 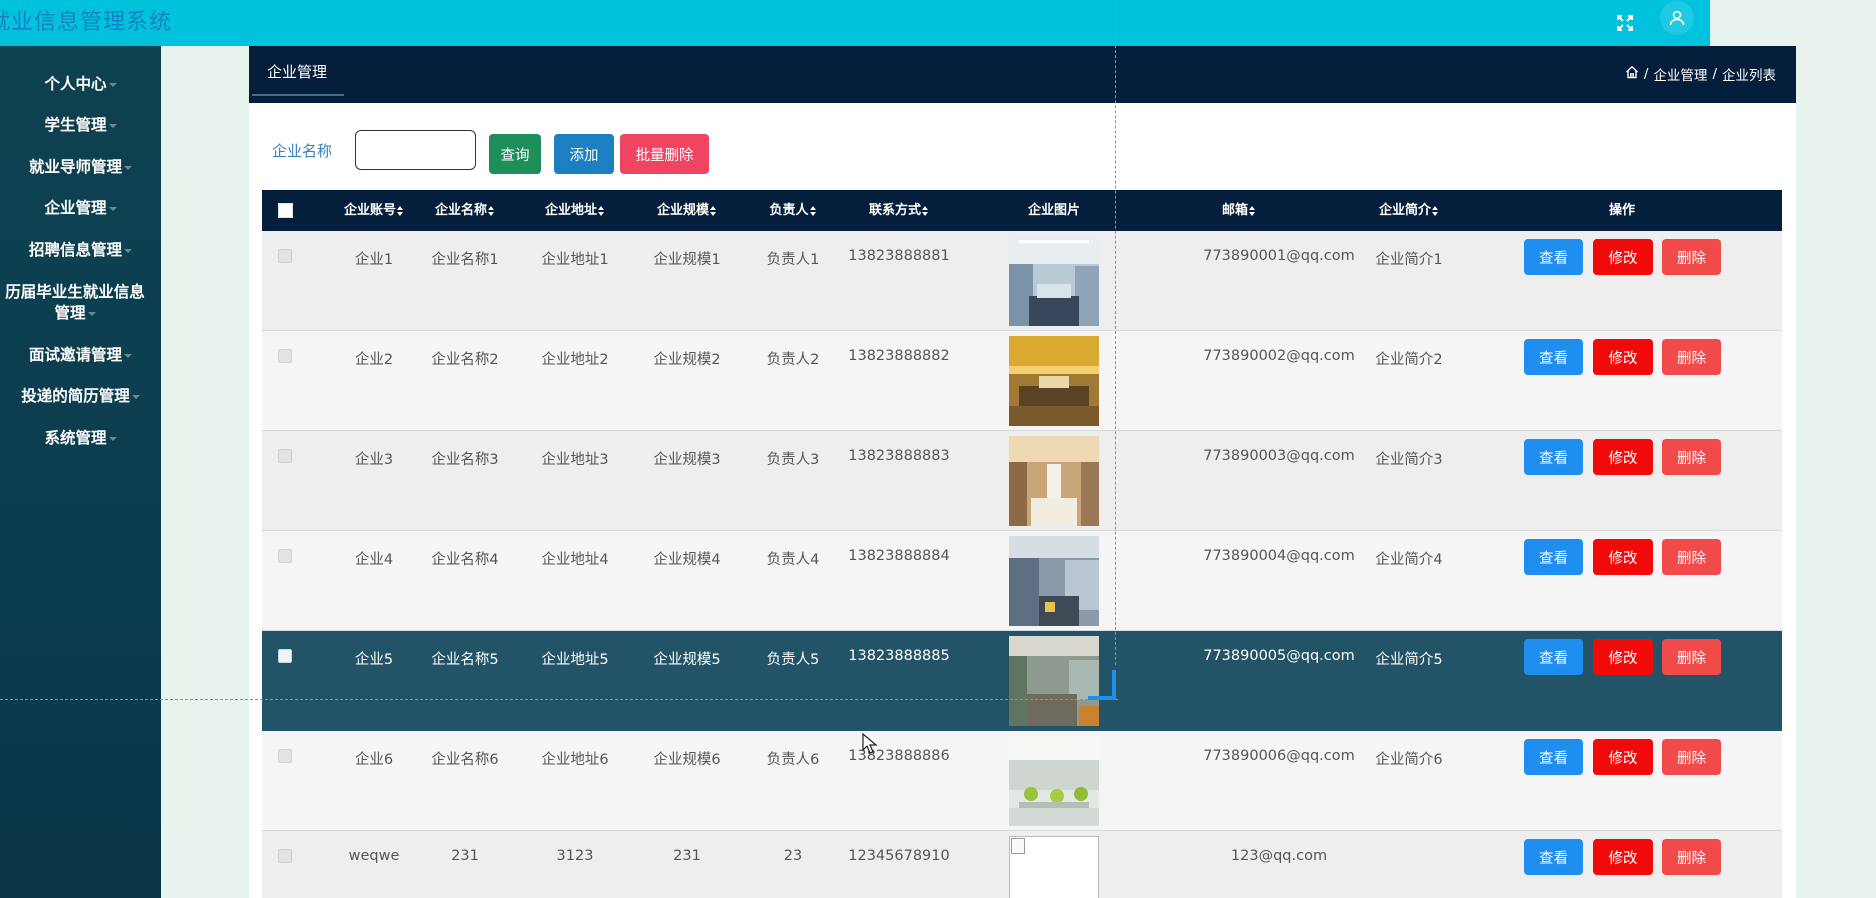 I want to click on cell-intro: 企业简介2, so click(x=1409, y=360).